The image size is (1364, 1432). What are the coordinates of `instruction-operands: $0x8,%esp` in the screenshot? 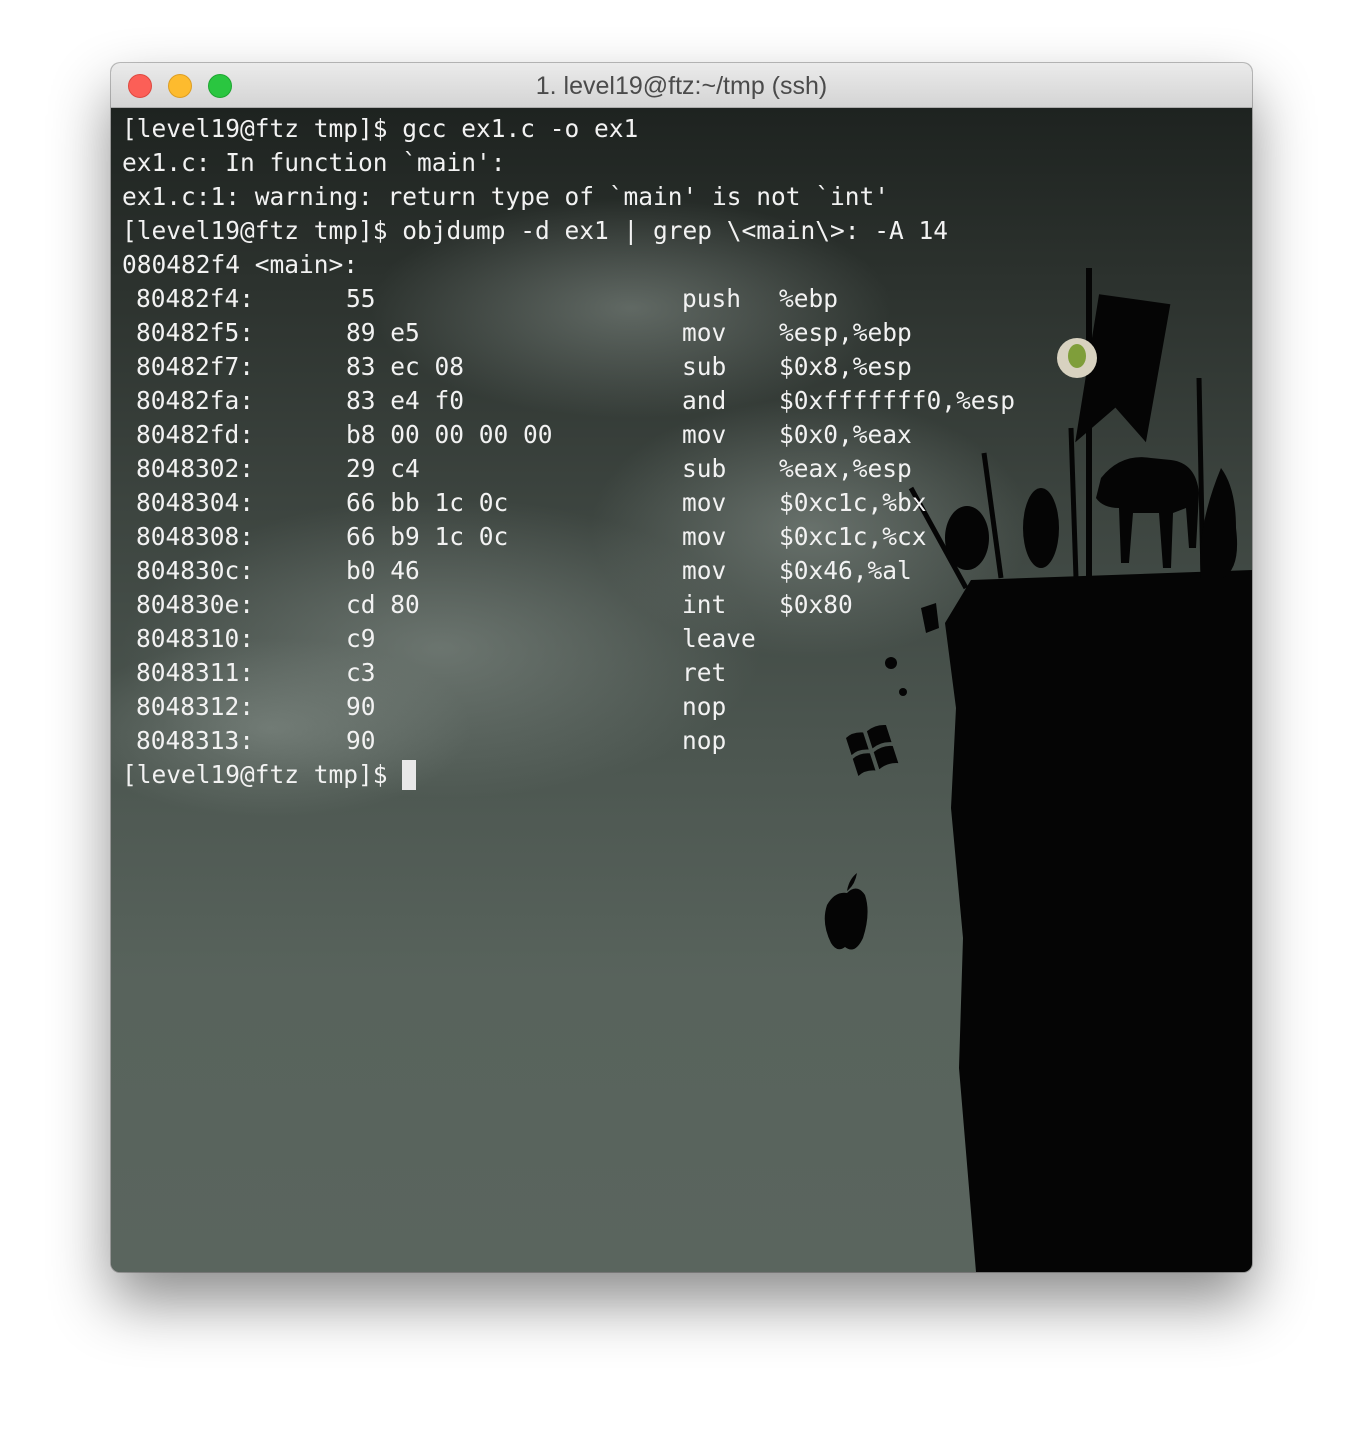 It's located at (845, 366).